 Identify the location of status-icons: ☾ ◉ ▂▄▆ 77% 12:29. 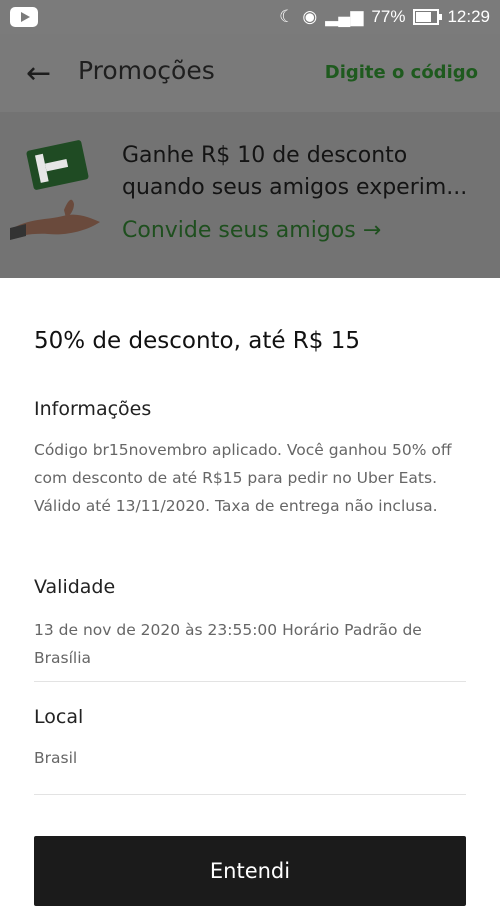
(384, 17).